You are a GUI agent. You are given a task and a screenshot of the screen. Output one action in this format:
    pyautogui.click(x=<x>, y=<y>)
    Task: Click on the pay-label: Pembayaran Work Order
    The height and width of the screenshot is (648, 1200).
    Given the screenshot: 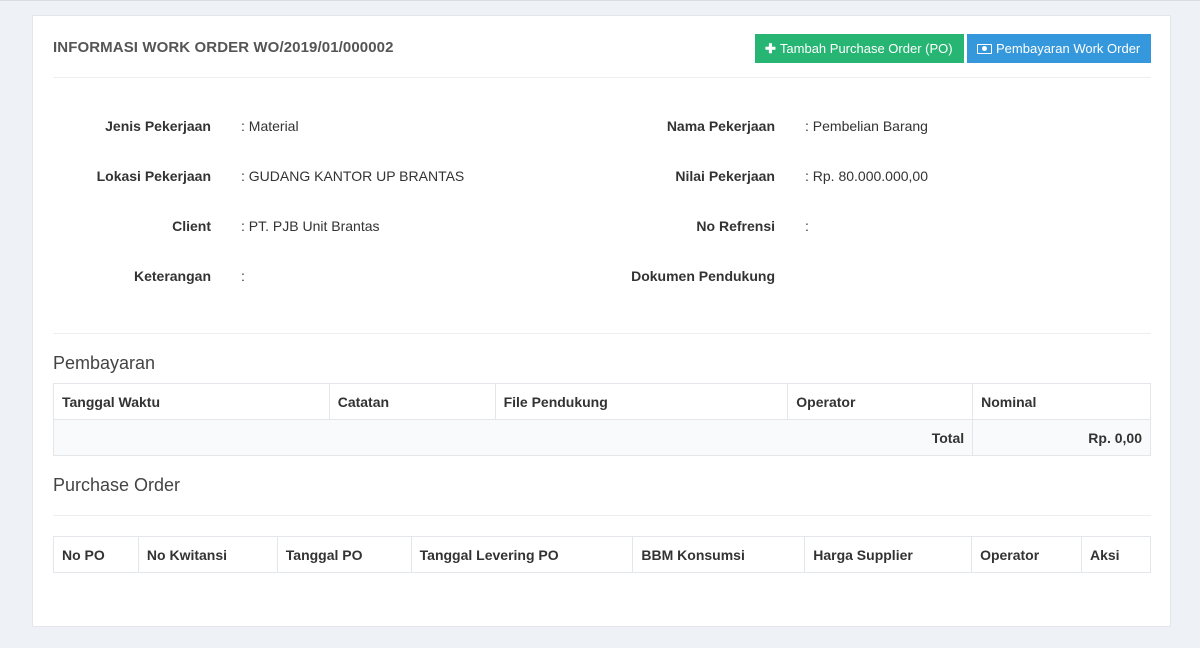 What is the action you would take?
    pyautogui.click(x=1068, y=48)
    